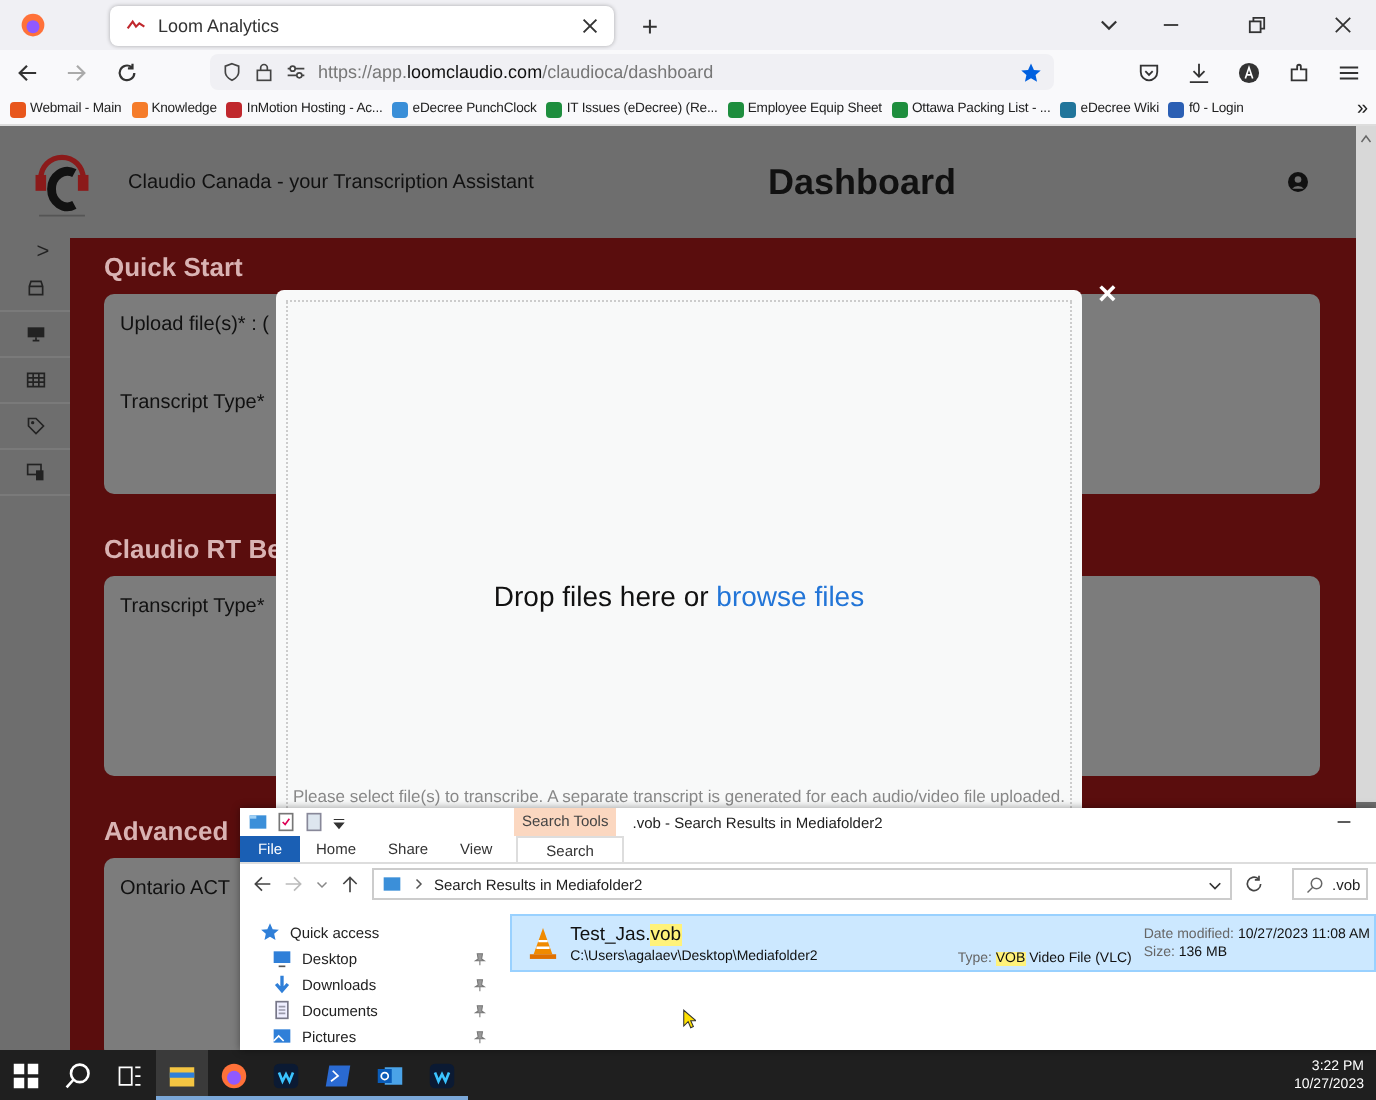 The height and width of the screenshot is (1100, 1376). What do you see at coordinates (1298, 182) in the screenshot?
I see `user-icon` at bounding box center [1298, 182].